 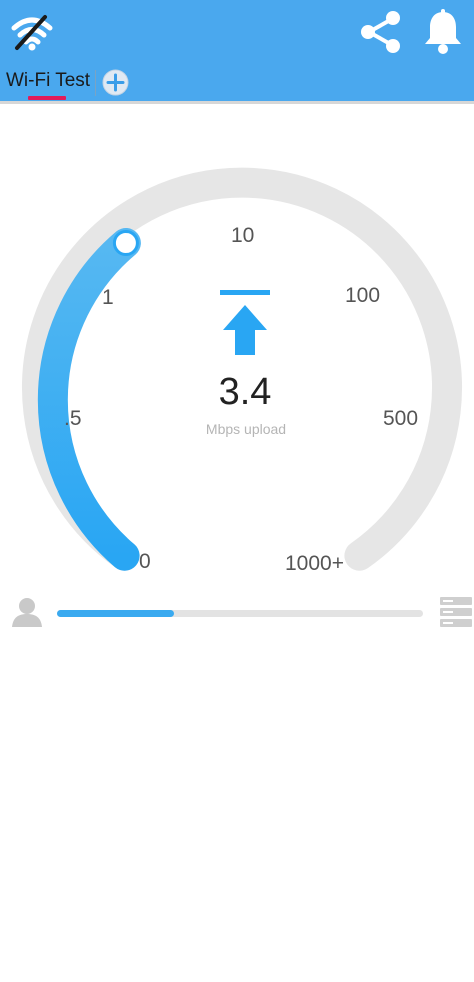 What do you see at coordinates (95, 83) in the screenshot?
I see `tab-divider` at bounding box center [95, 83].